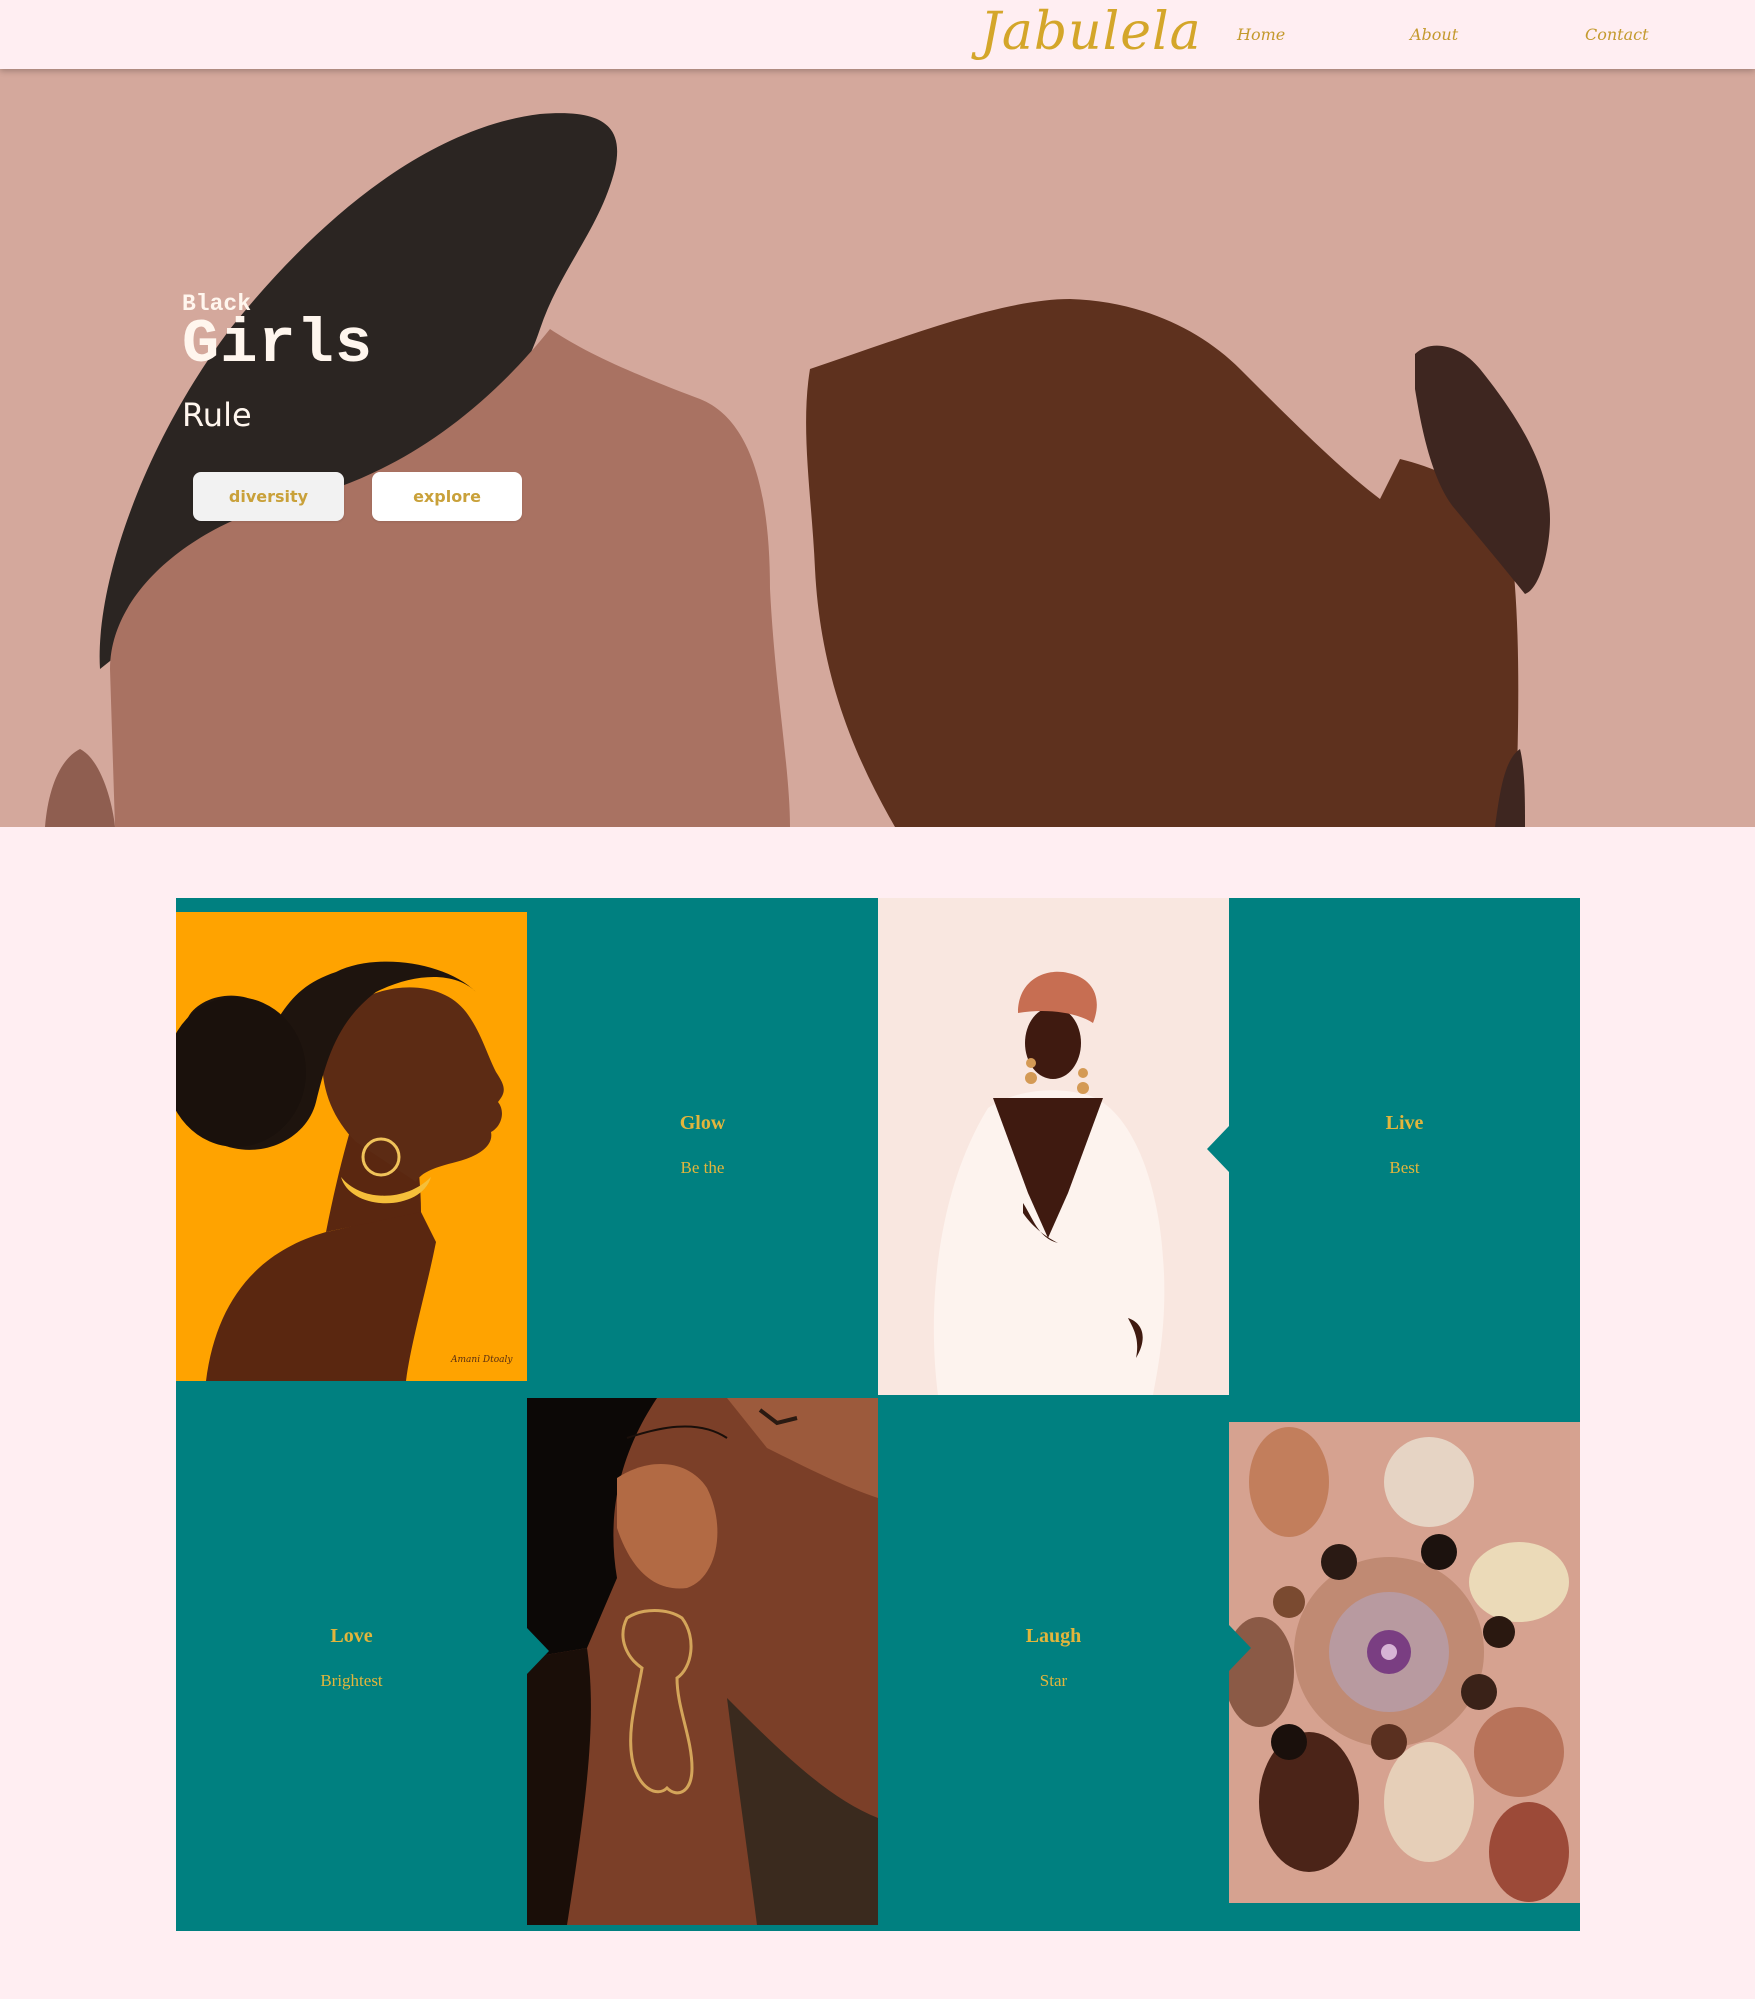 This screenshot has height=1999, width=1755. Describe the element at coordinates (1404, 1123) in the screenshot. I see `card-live-title: Live` at that location.